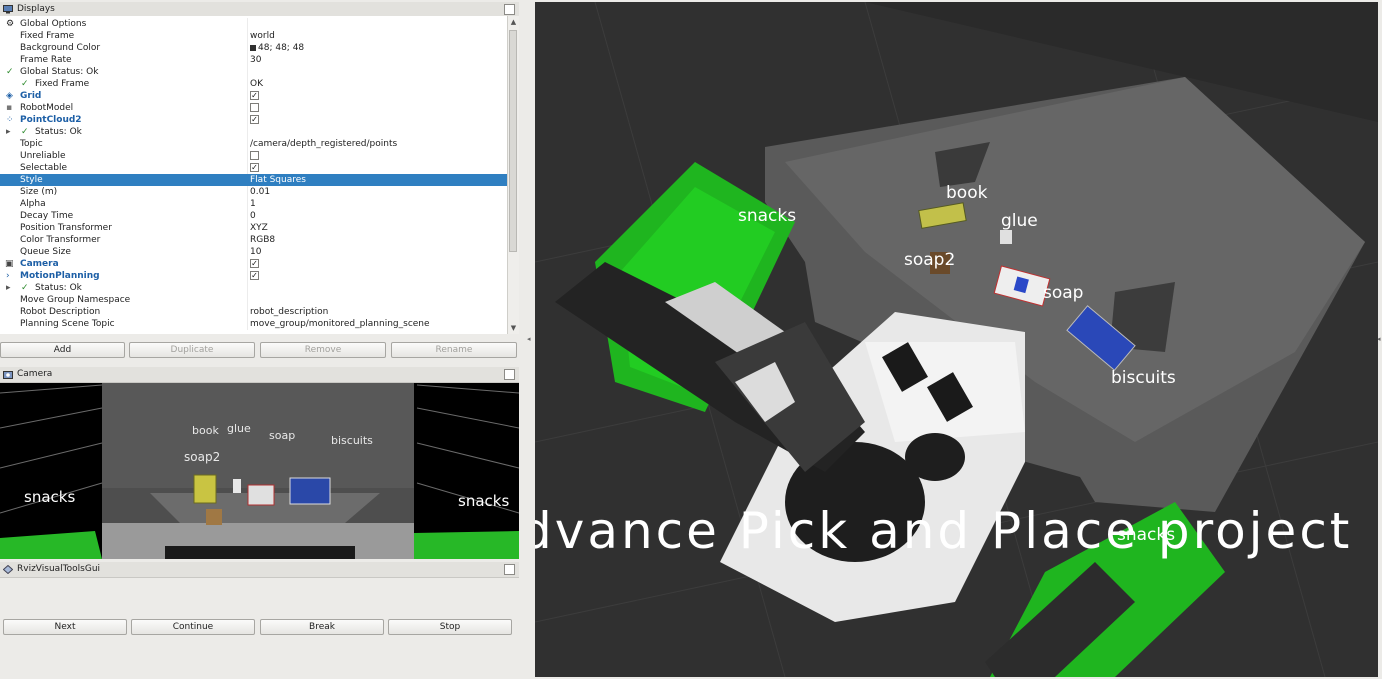  I want to click on rviz-tools-panel-header: RvizVisualToolsGui, so click(259, 570).